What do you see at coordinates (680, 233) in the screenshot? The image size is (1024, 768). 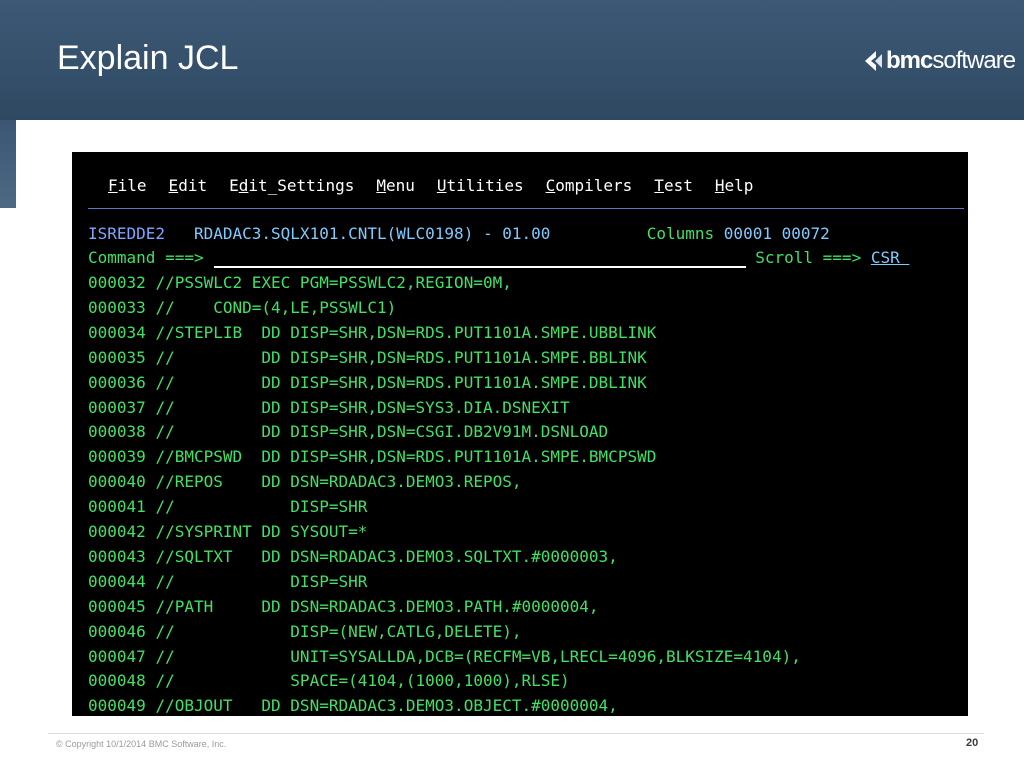 I see `columns-label: Columns` at bounding box center [680, 233].